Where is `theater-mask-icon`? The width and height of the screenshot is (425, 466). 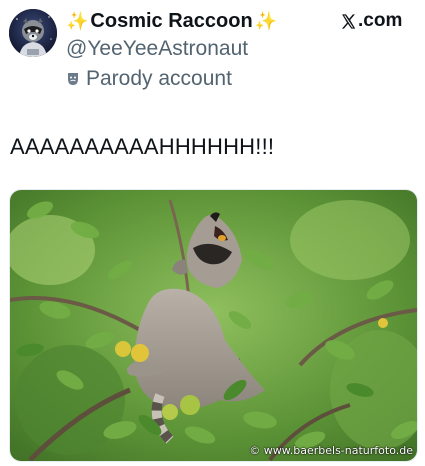
theater-mask-icon is located at coordinates (73, 79).